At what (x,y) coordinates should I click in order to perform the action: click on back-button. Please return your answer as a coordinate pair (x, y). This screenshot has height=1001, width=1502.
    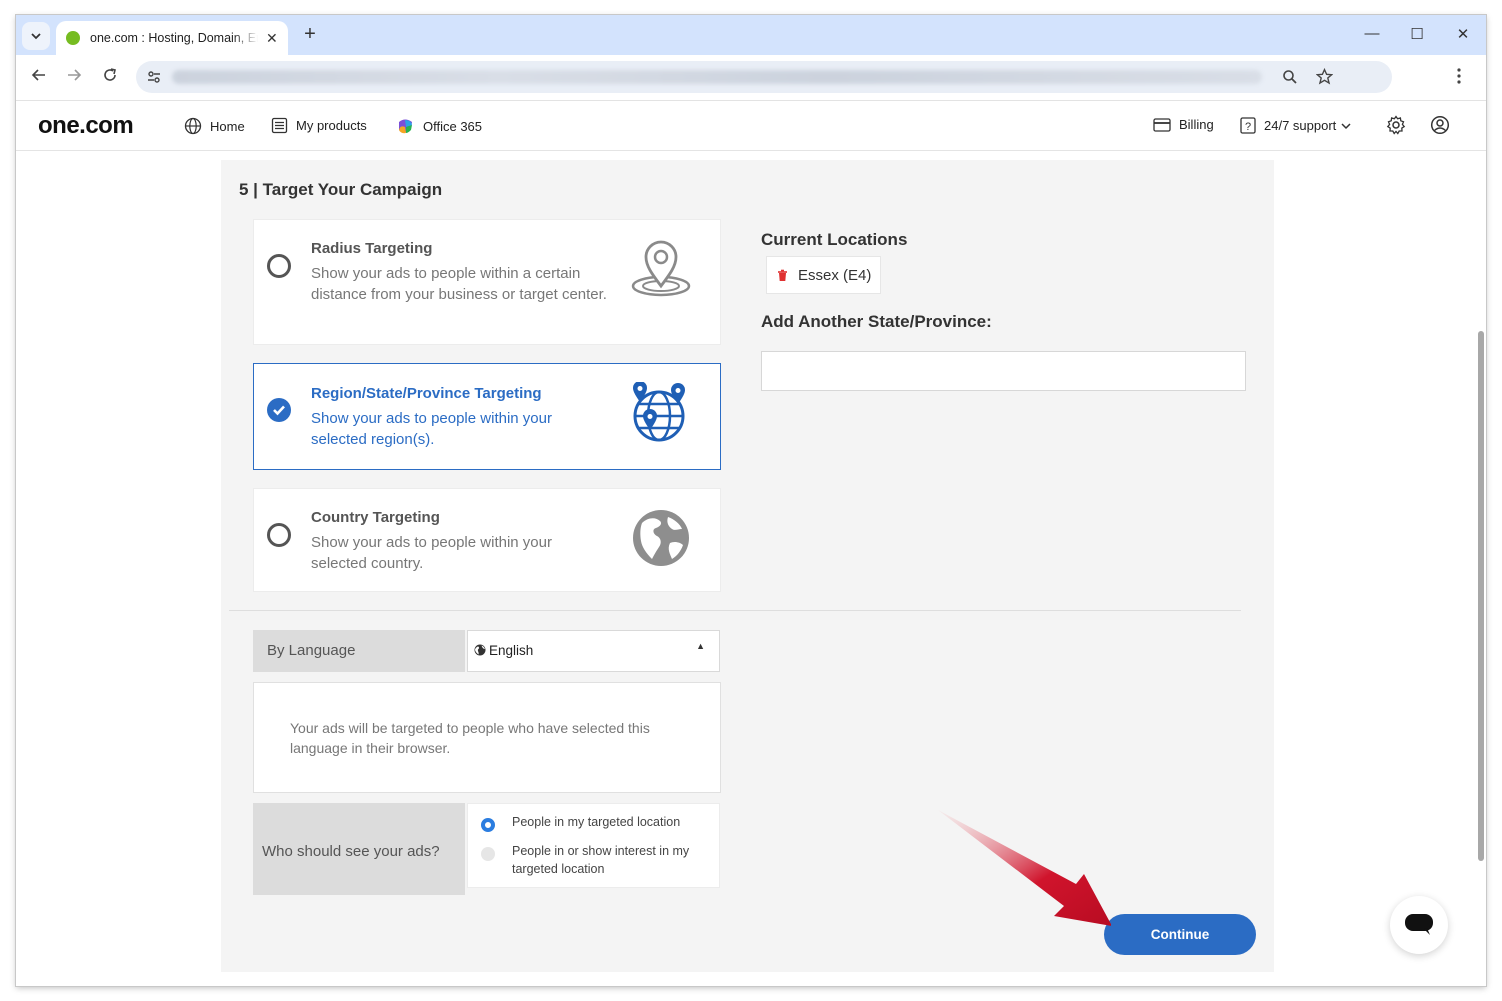
    Looking at the image, I should click on (39, 77).